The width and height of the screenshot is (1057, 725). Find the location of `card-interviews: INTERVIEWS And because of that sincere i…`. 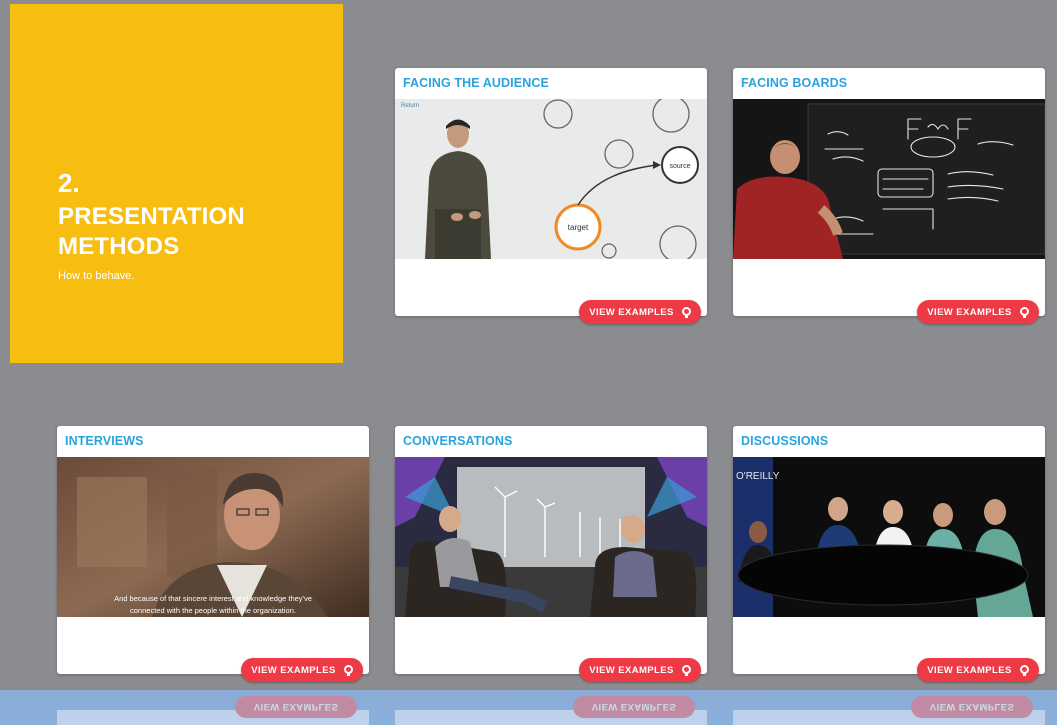

card-interviews: INTERVIEWS And because of that sincere i… is located at coordinates (213, 554).